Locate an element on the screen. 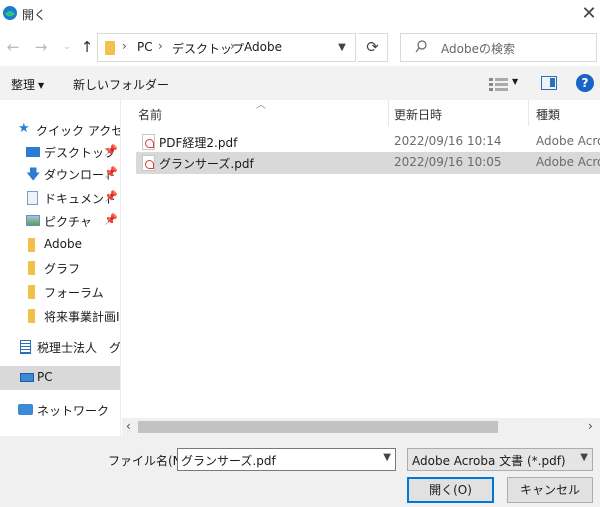  file-modified: 2022/09/16 10:05 is located at coordinates (448, 162).